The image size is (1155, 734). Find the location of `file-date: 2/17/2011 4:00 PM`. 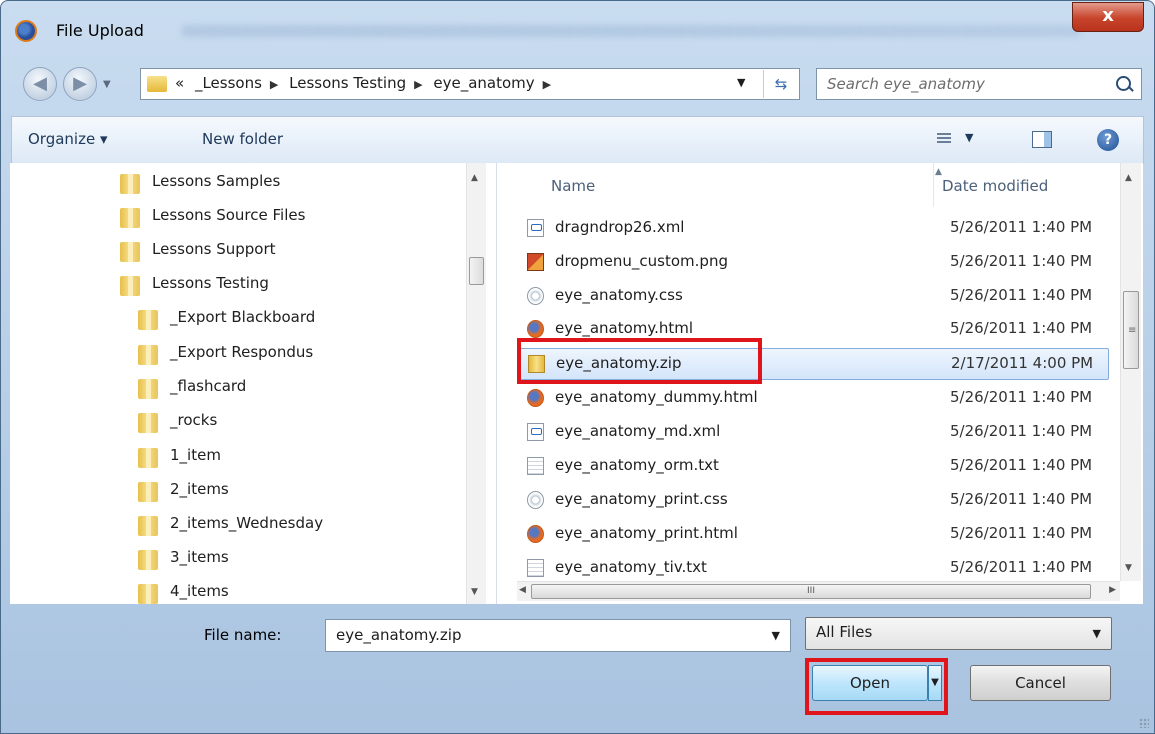

file-date: 2/17/2011 4:00 PM is located at coordinates (1022, 363).